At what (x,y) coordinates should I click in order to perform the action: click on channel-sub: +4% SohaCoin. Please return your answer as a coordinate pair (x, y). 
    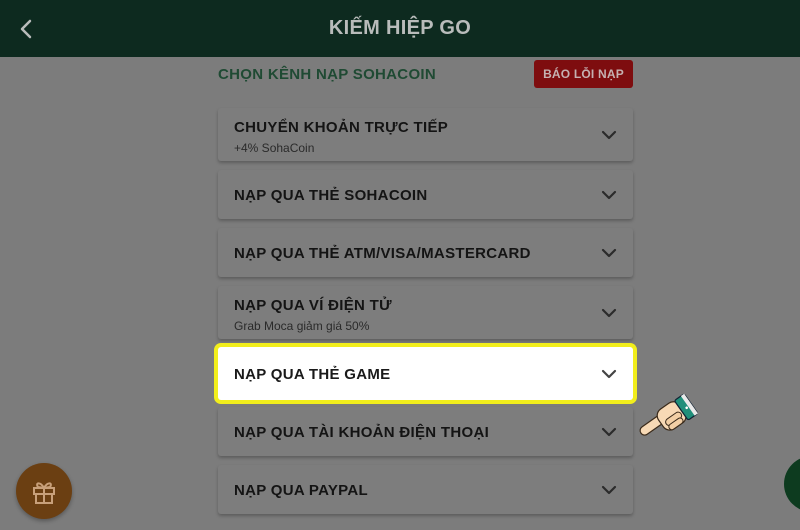
    Looking at the image, I should click on (274, 148).